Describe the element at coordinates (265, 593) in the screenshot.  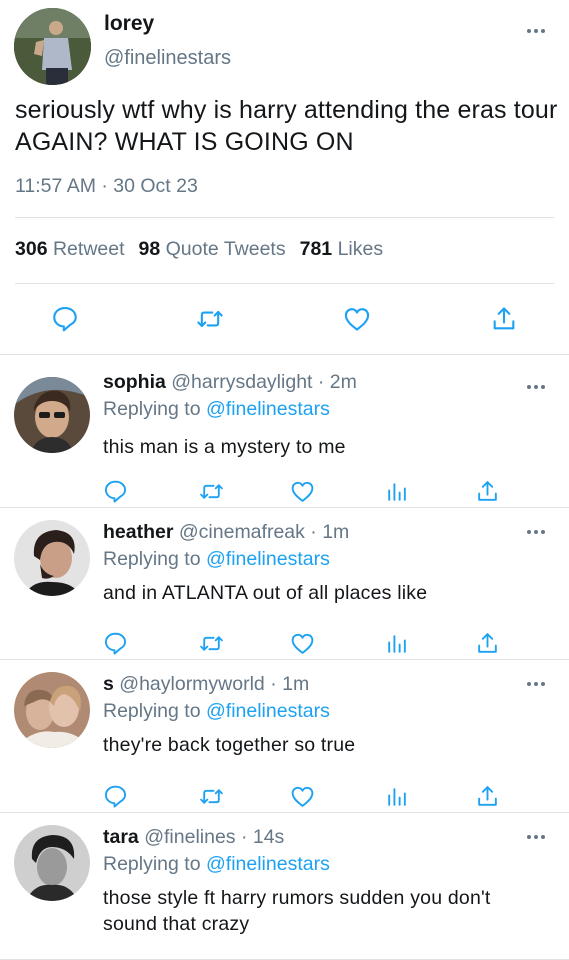
I see `reply-text: and in ATLANTA out of all places like` at that location.